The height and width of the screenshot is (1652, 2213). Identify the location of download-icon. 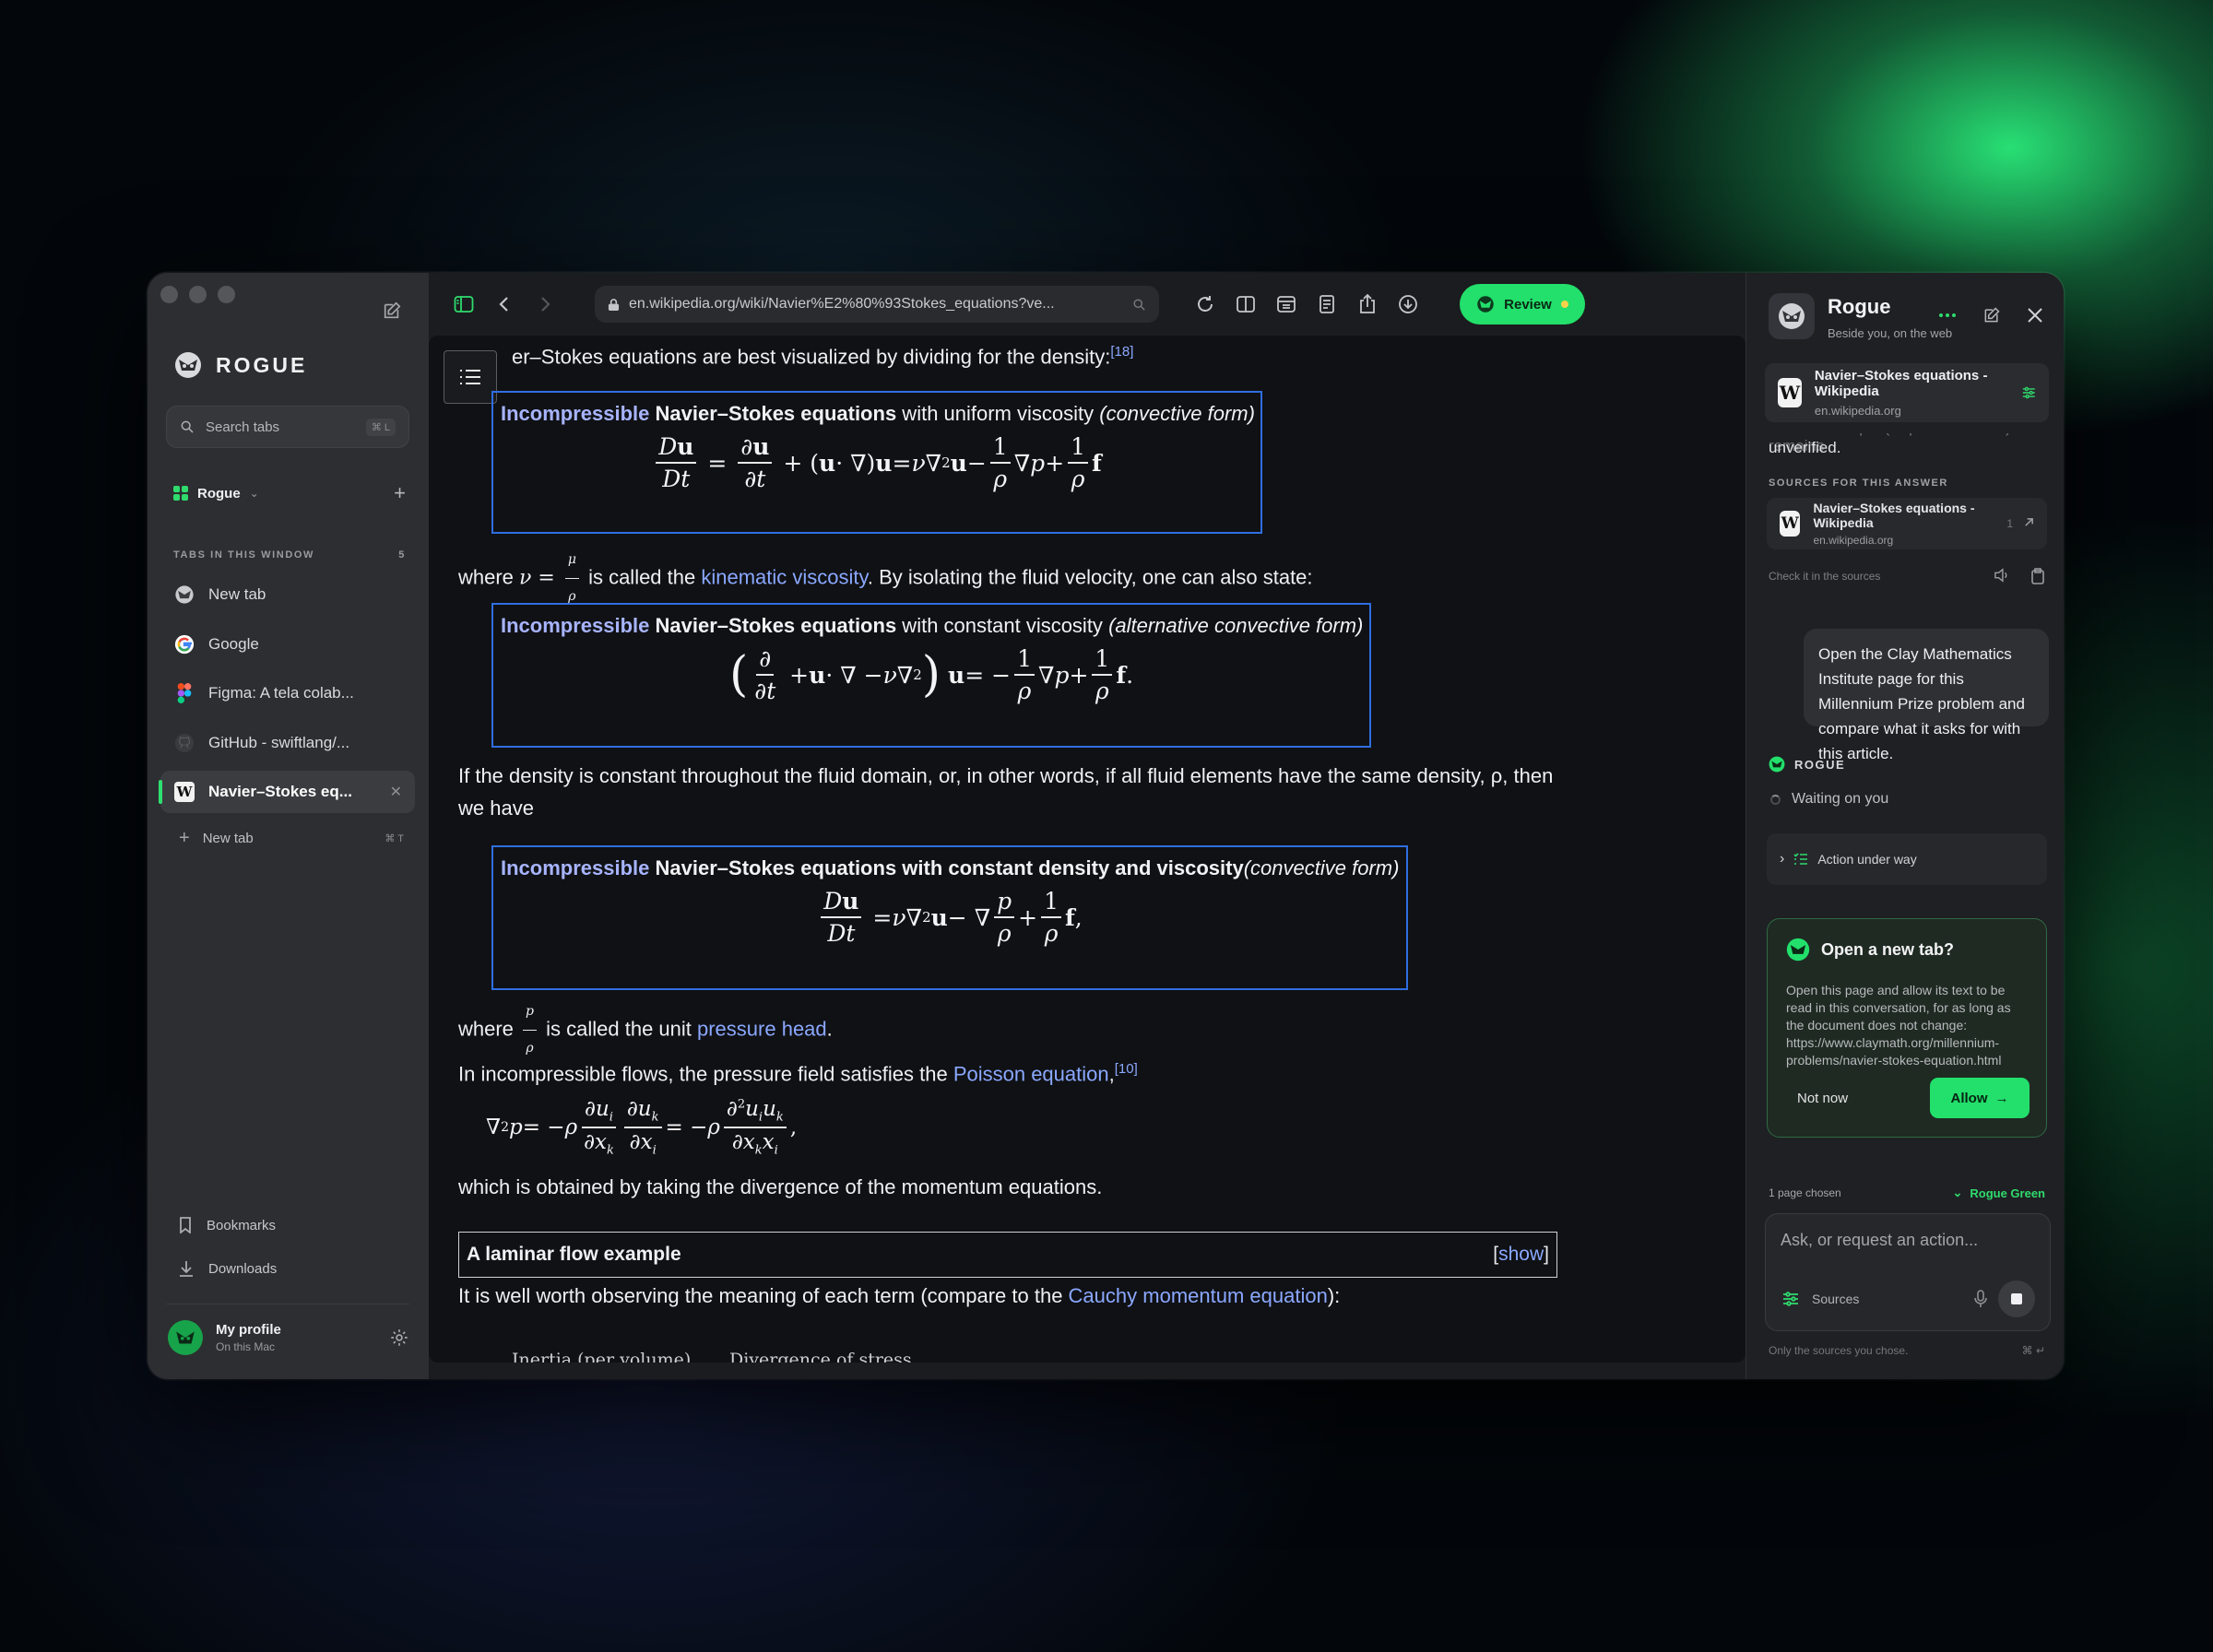
(1408, 304).